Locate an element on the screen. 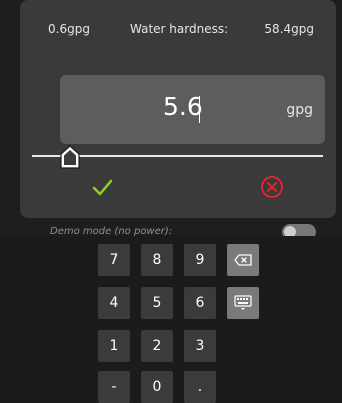 This screenshot has width=342, height=403. keyboard-key is located at coordinates (243, 303).